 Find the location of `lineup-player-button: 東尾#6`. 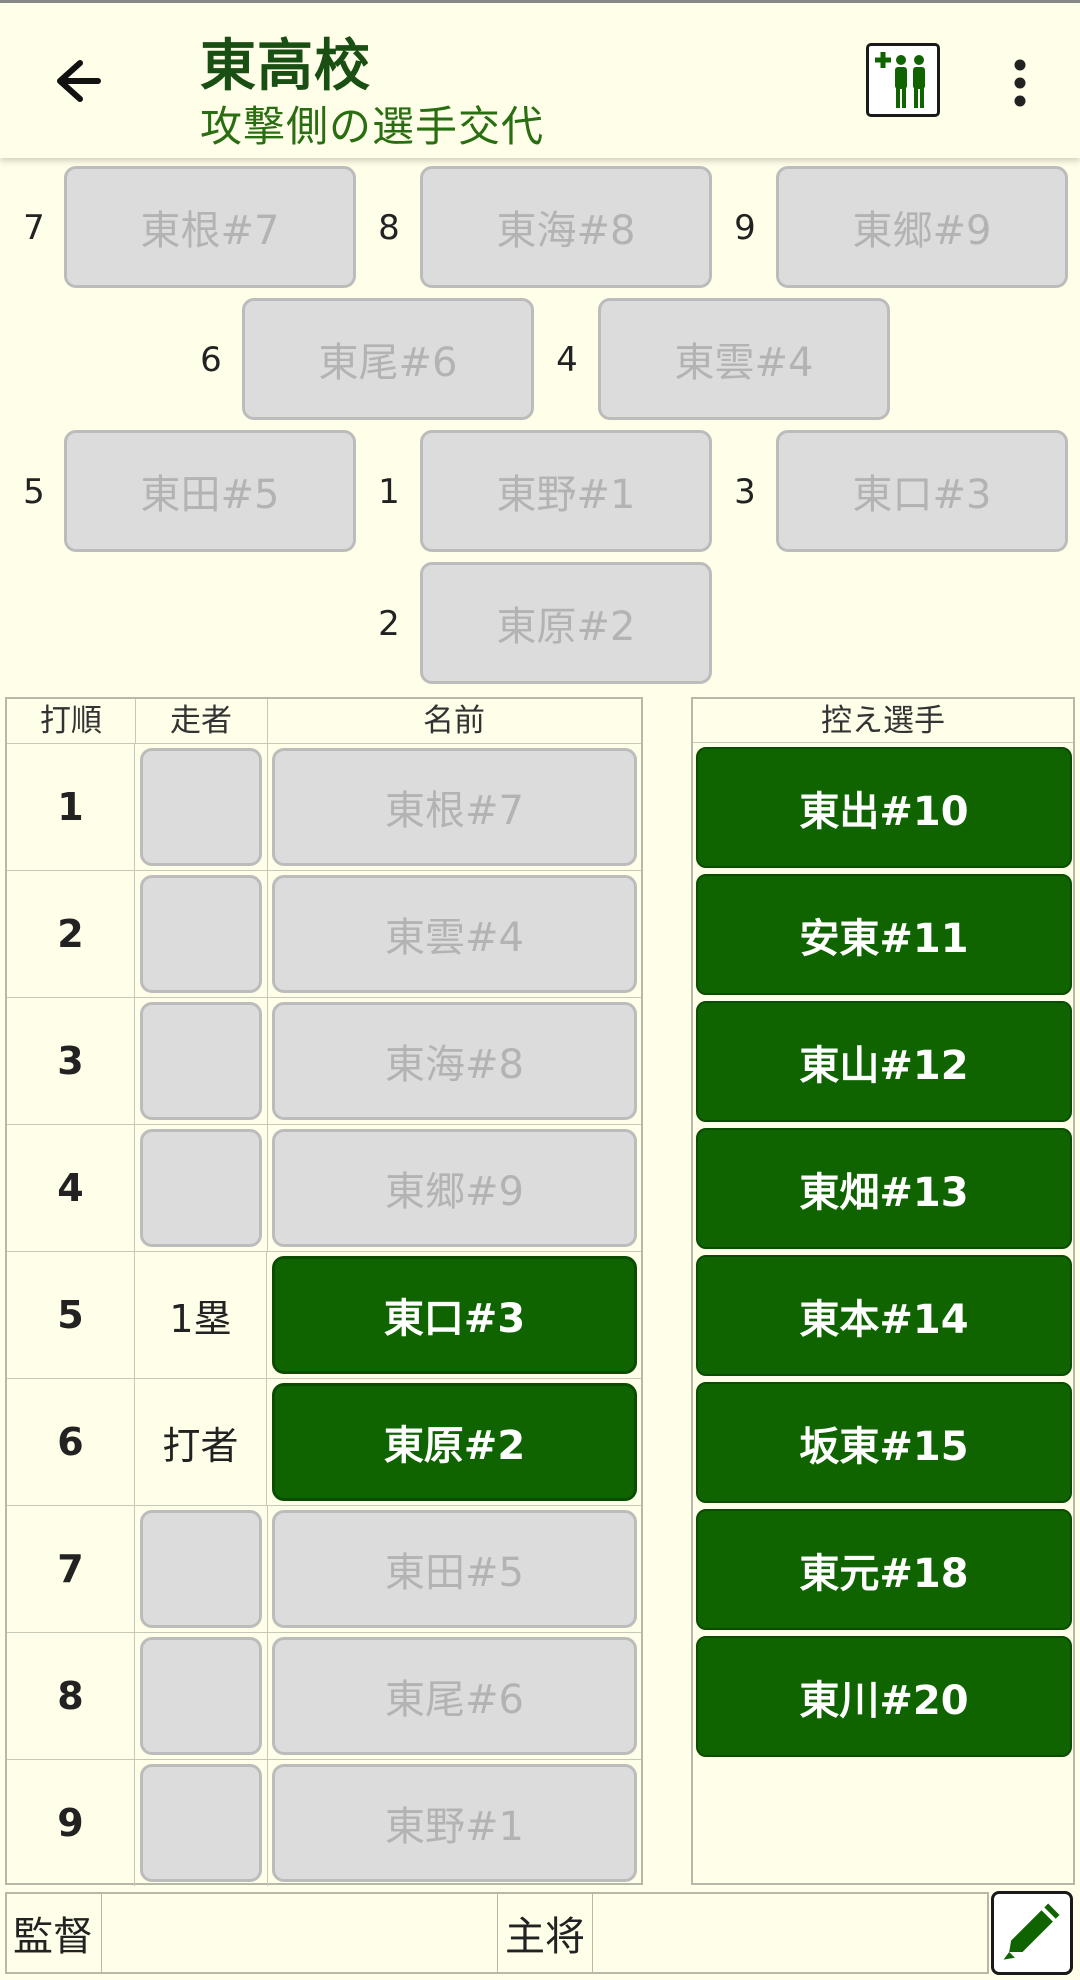

lineup-player-button: 東尾#6 is located at coordinates (454, 1696).